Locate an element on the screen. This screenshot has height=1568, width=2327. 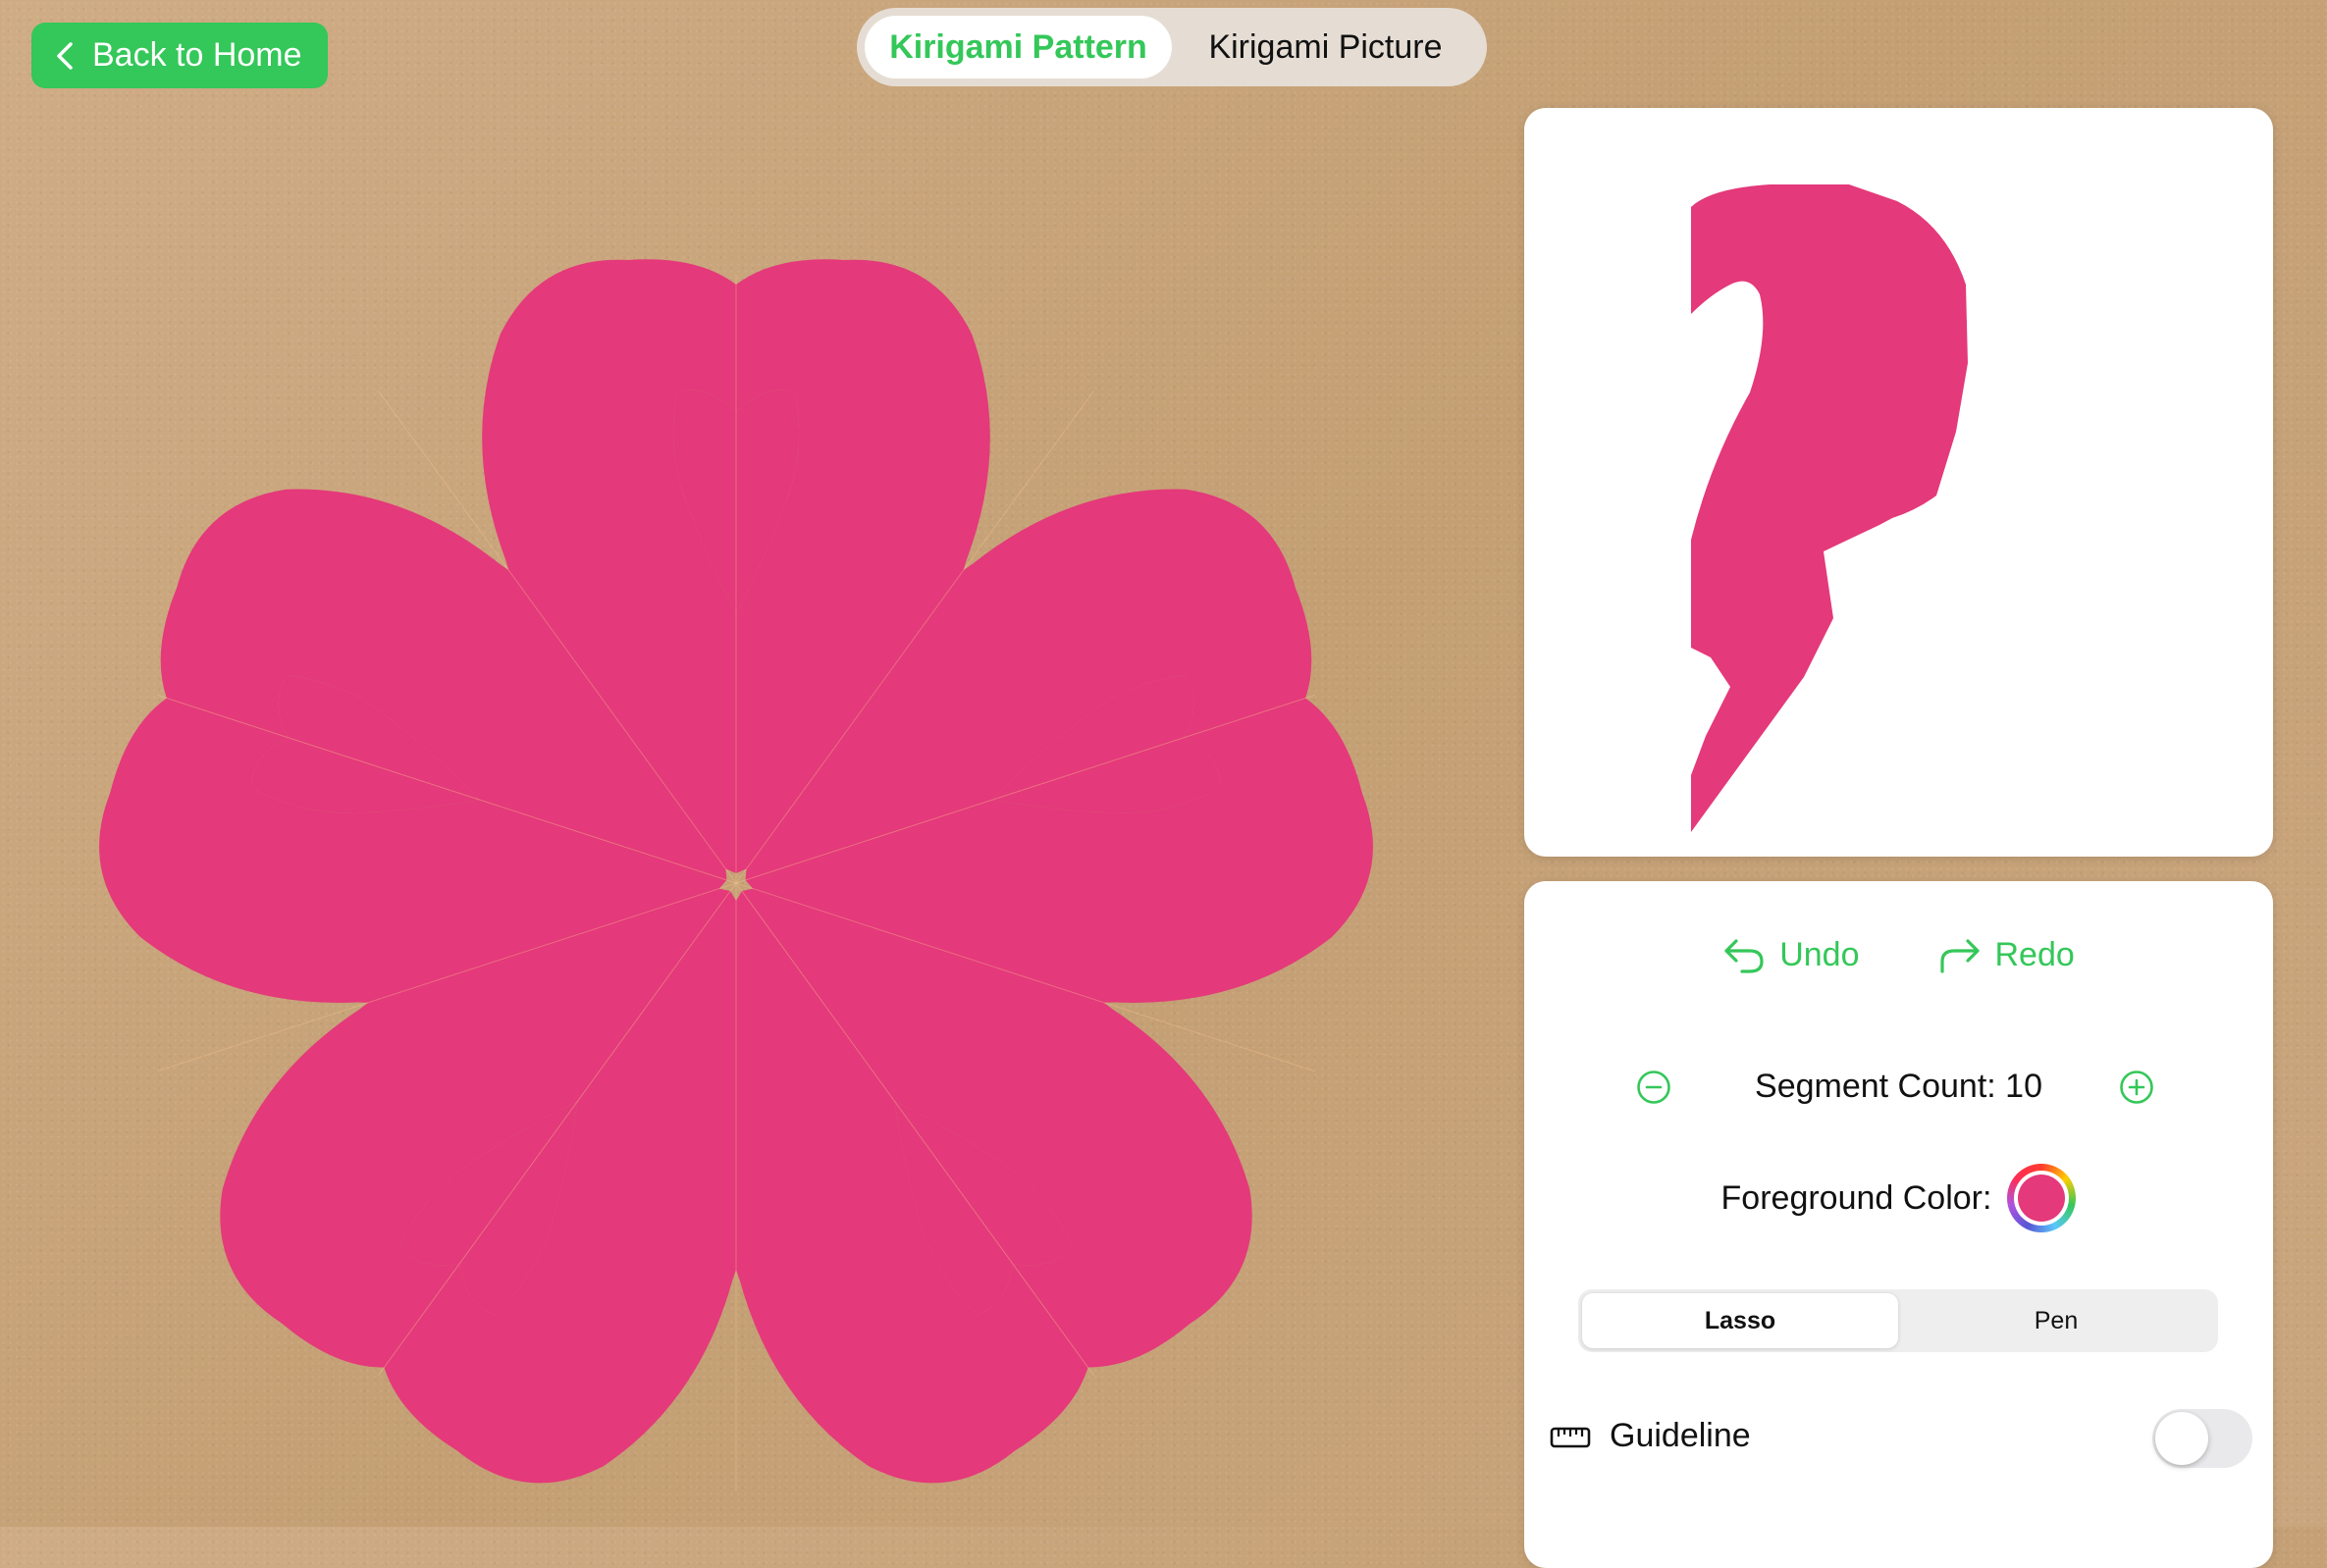
tab-kirigami-pattern: Kirigami Pattern is located at coordinates (1018, 47).